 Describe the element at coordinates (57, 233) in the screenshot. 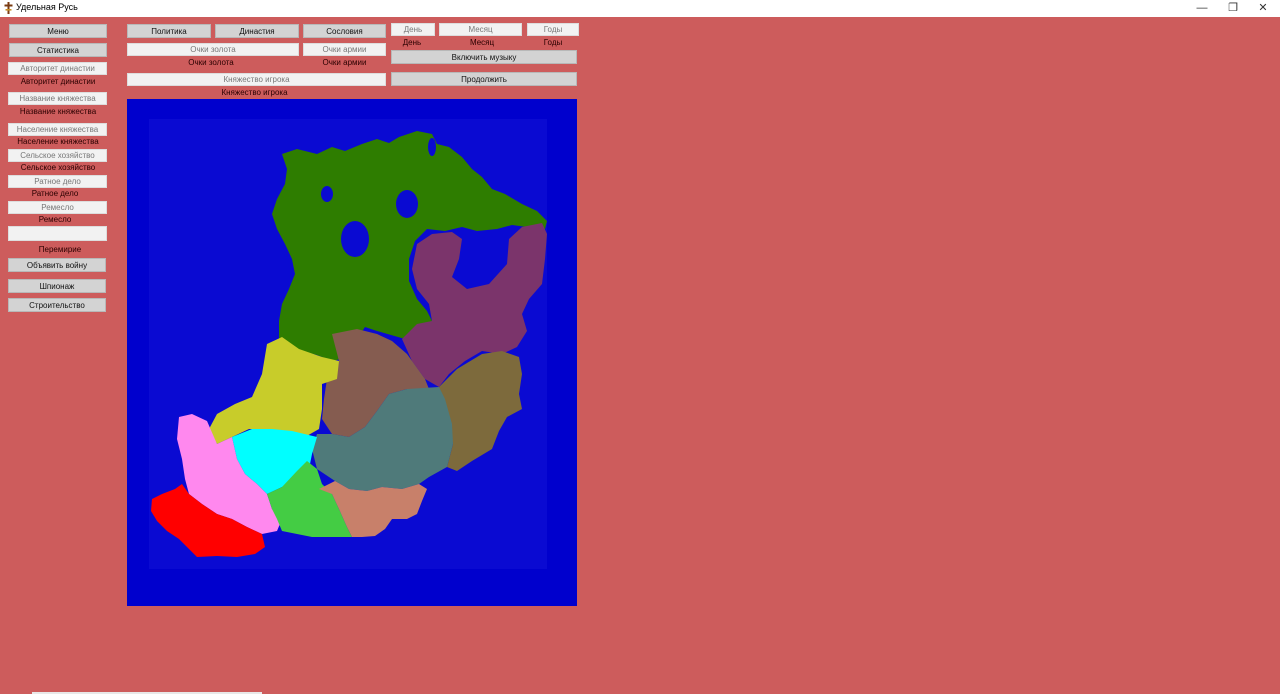

I see `empty-field` at that location.